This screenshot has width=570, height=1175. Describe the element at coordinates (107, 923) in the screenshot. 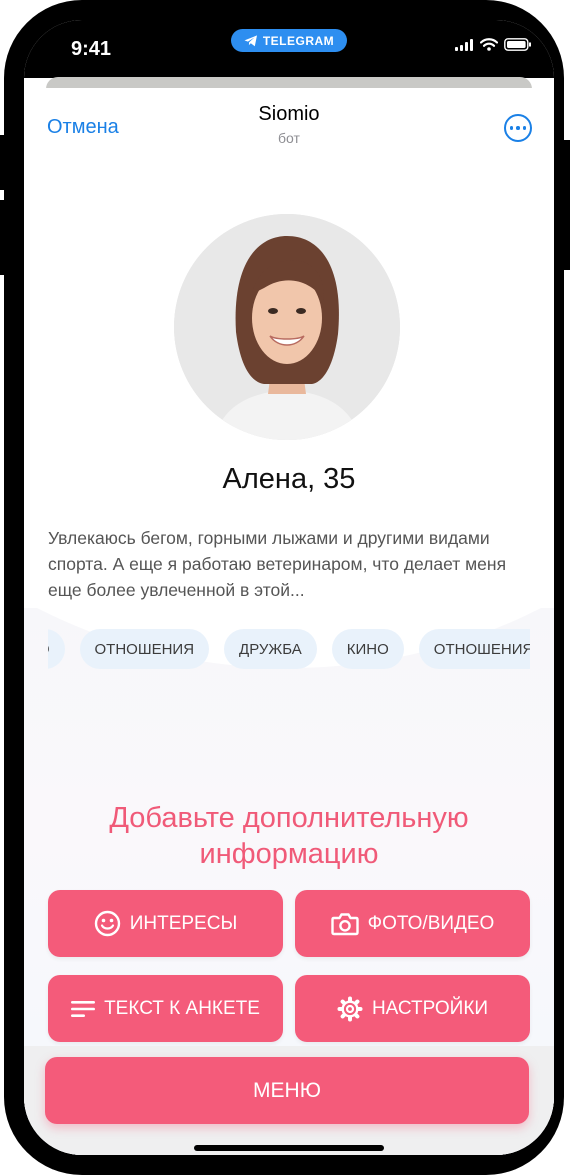

I see `smile-icon` at that location.